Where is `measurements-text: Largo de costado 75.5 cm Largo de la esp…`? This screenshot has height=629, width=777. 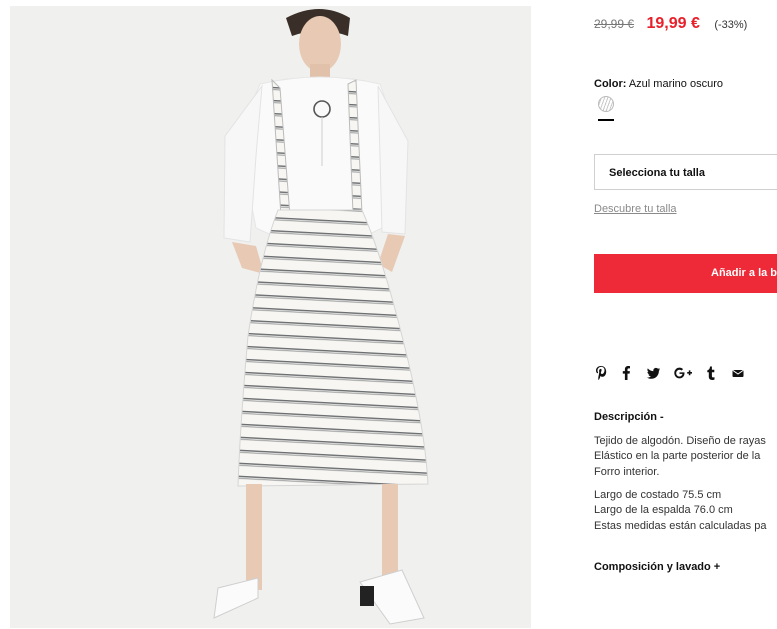
measurements-text: Largo de costado 75.5 cm Largo de la esp… is located at coordinates (680, 511).